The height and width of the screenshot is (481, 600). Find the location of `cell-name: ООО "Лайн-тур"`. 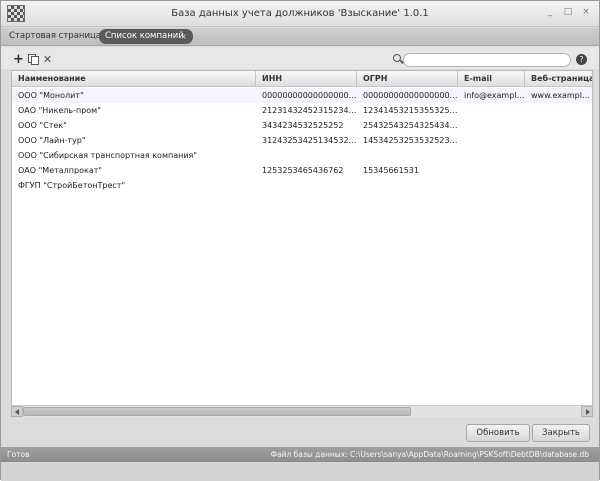

cell-name: ООО "Лайн-тур" is located at coordinates (52, 140).